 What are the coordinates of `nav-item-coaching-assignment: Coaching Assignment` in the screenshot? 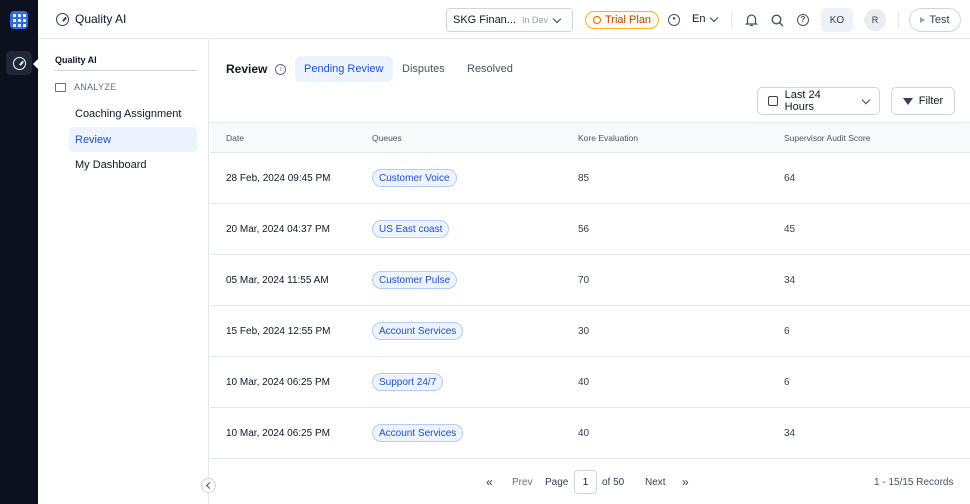 It's located at (133, 113).